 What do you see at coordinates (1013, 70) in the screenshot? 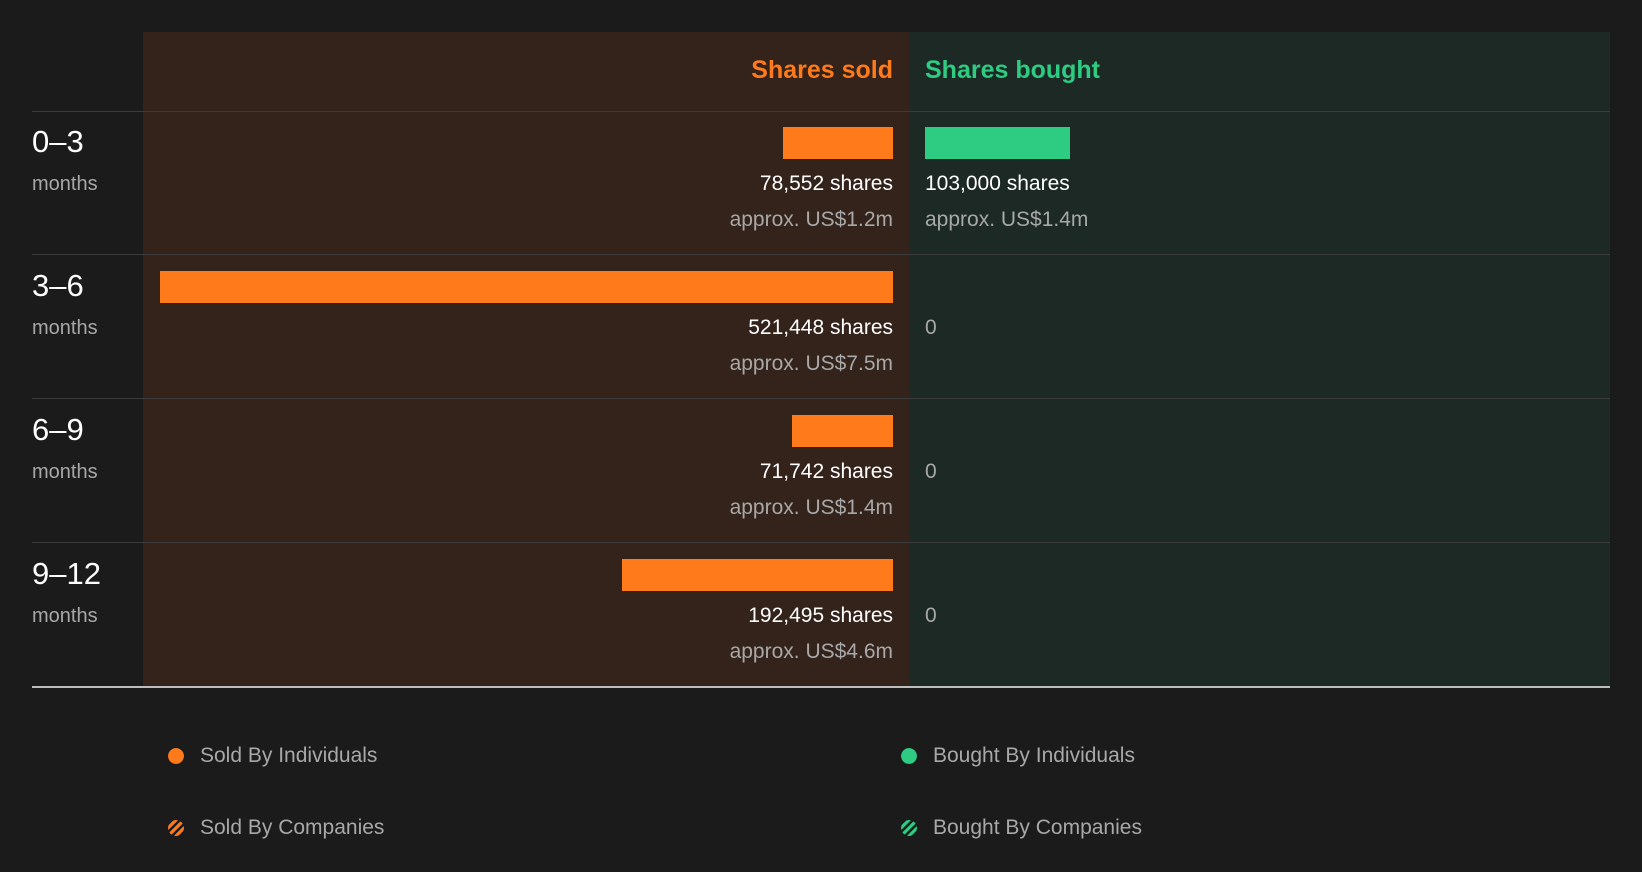
I see `shares-bought-header: Shares bought` at bounding box center [1013, 70].